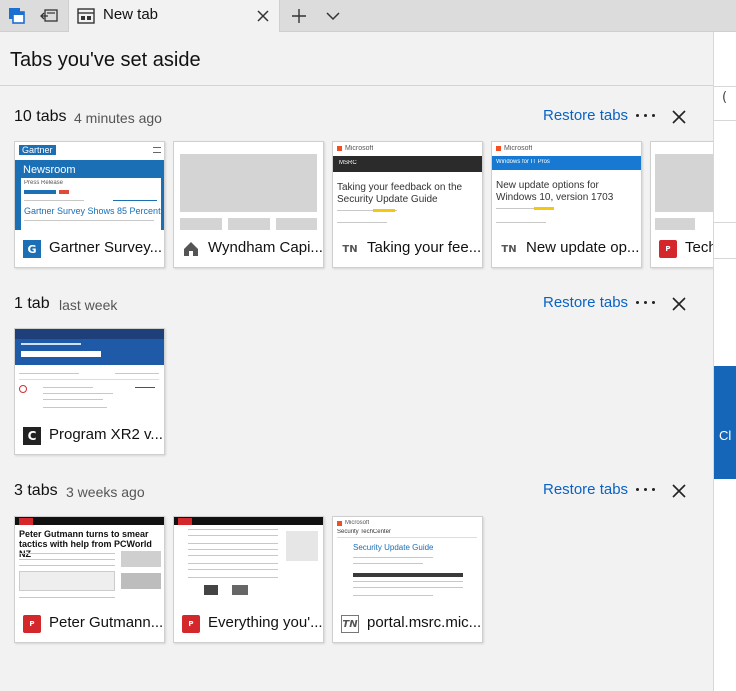 Image resolution: width=736 pixels, height=691 pixels. What do you see at coordinates (356, 495) in the screenshot?
I see `tab-group-header: 3 tabs 3 weeks ago Restore tabs` at bounding box center [356, 495].